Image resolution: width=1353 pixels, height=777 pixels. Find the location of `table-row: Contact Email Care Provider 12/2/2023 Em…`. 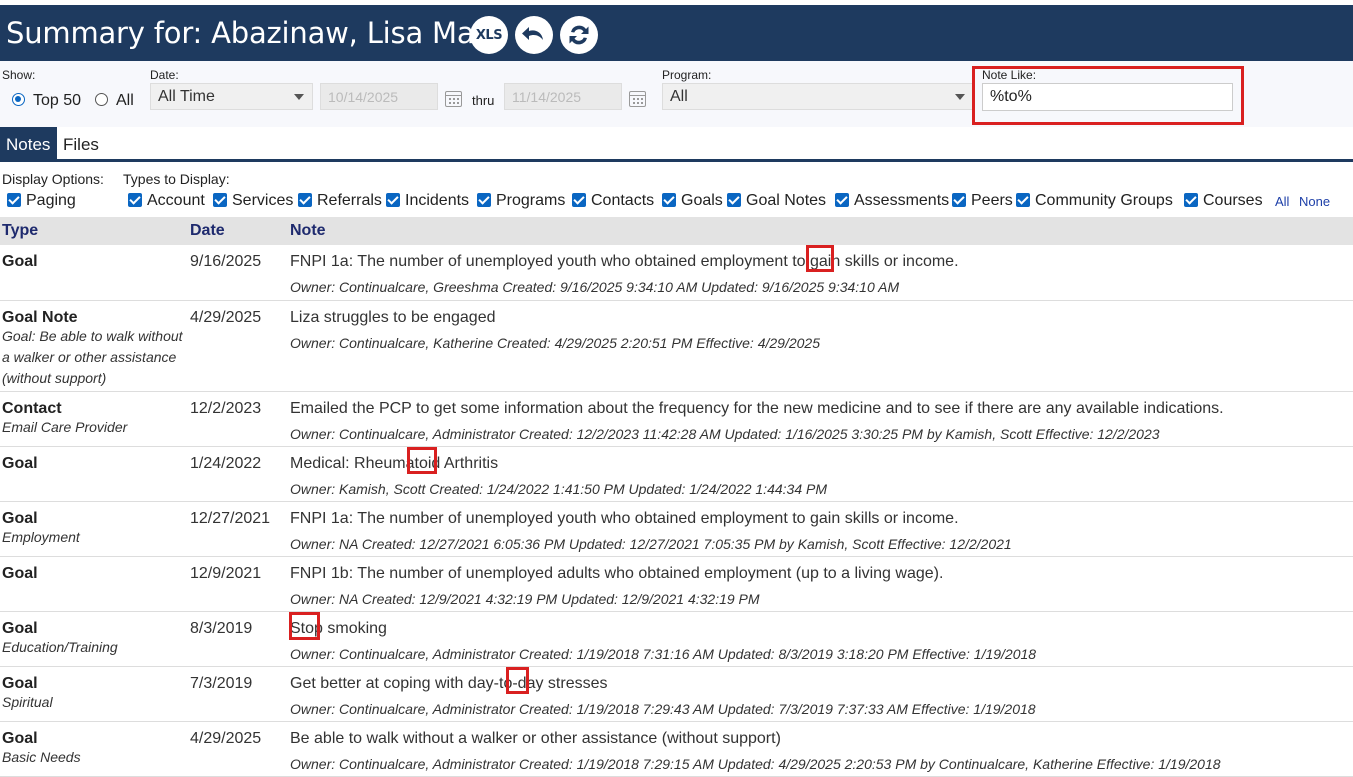

table-row: Contact Email Care Provider 12/2/2023 Em… is located at coordinates (676, 419).